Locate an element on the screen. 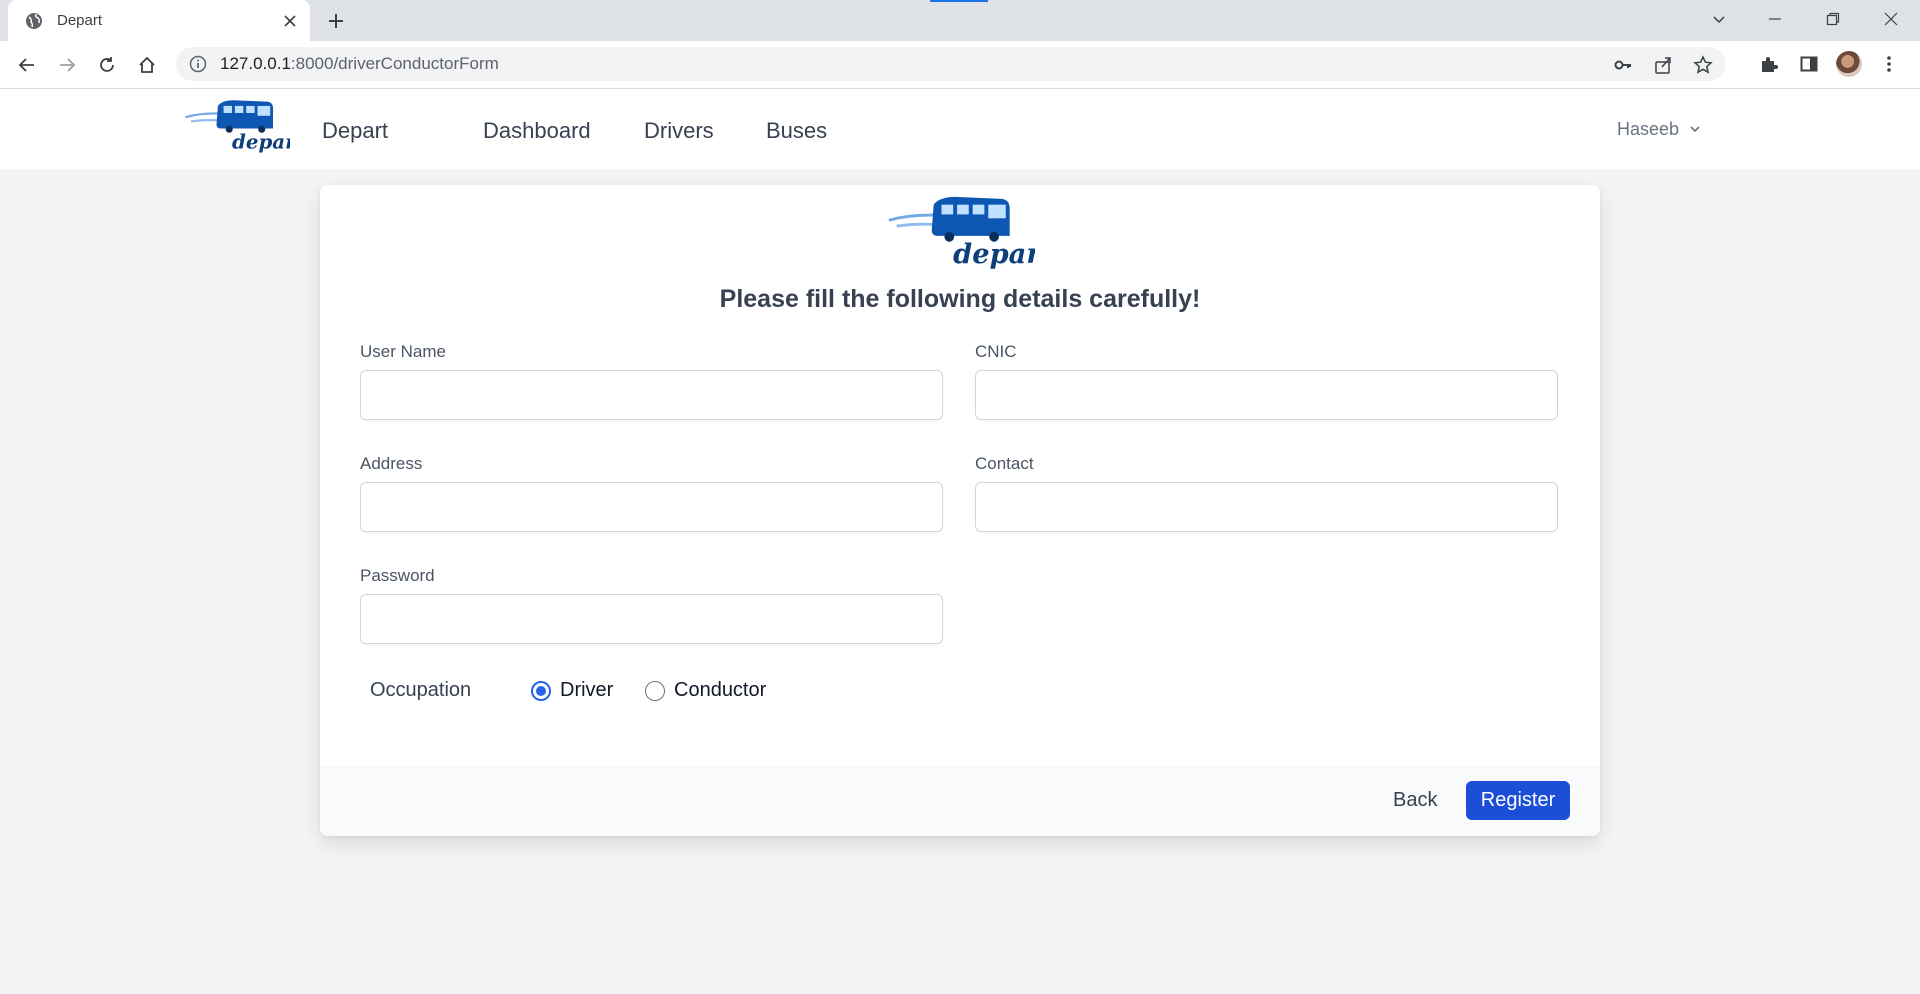  radio-driver-label: Driver is located at coordinates (586, 690).